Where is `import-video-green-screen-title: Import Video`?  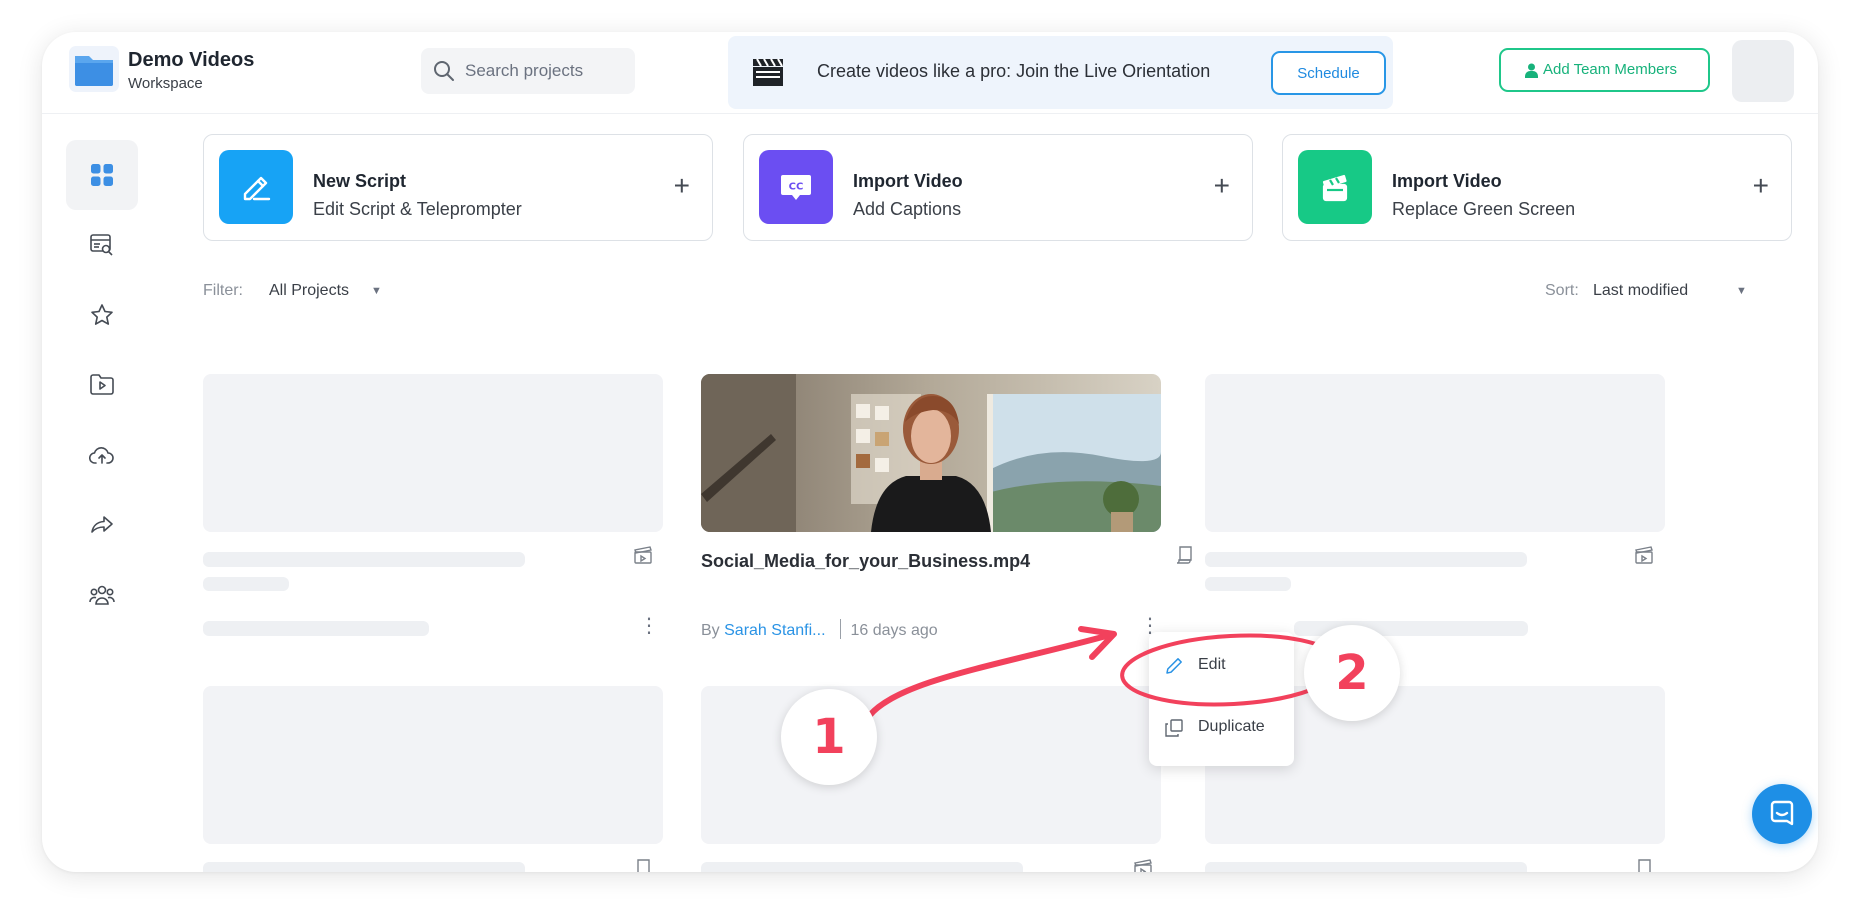 import-video-green-screen-title: Import Video is located at coordinates (1447, 181).